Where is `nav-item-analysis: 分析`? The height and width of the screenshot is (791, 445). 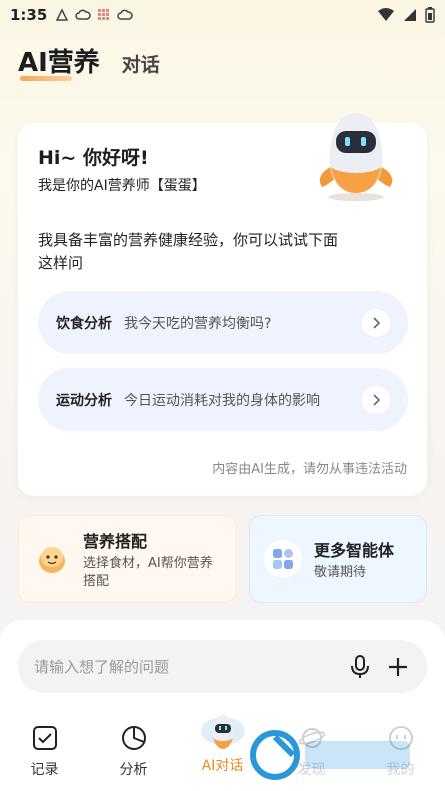
nav-item-analysis: 分析 is located at coordinates (133, 753).